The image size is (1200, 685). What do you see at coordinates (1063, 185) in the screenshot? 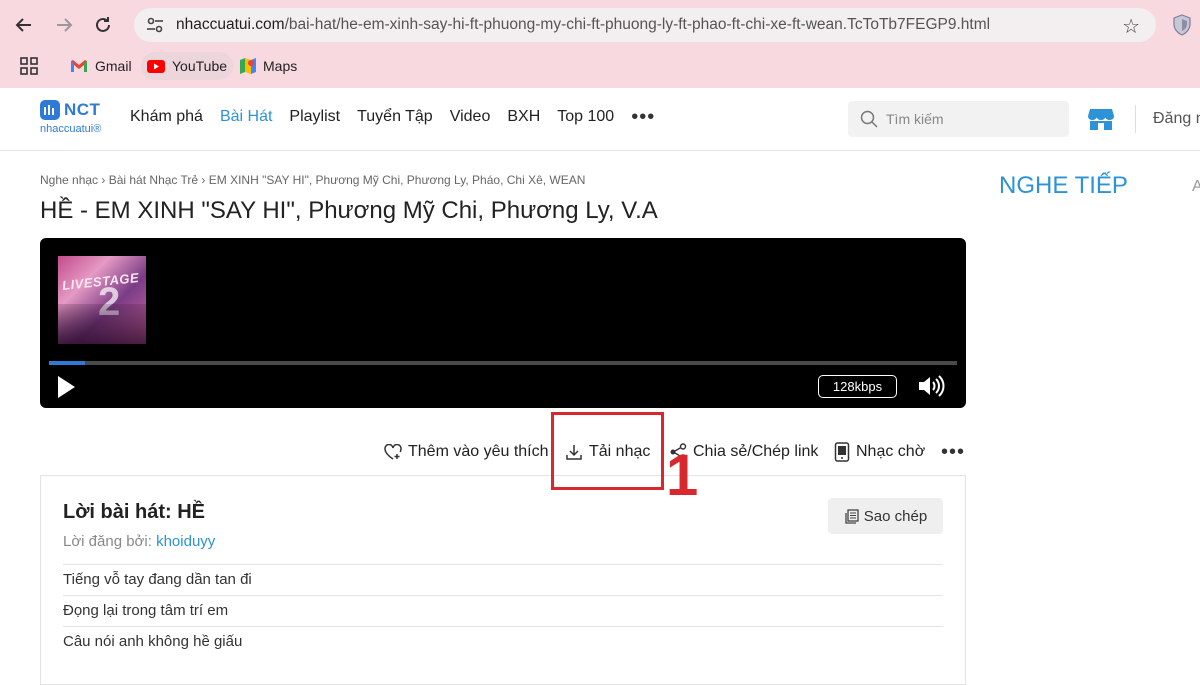
I see `up-next-title: NGHE TIẾP` at bounding box center [1063, 185].